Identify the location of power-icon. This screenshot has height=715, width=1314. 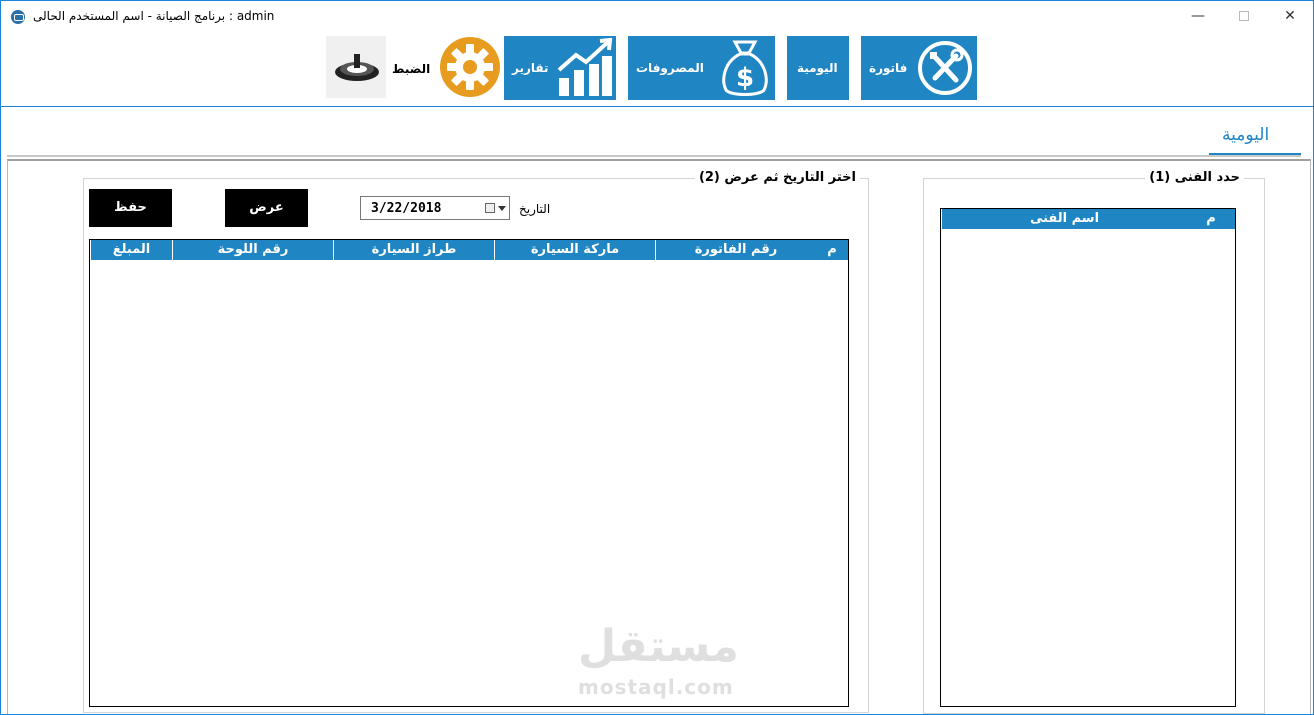
(357, 67).